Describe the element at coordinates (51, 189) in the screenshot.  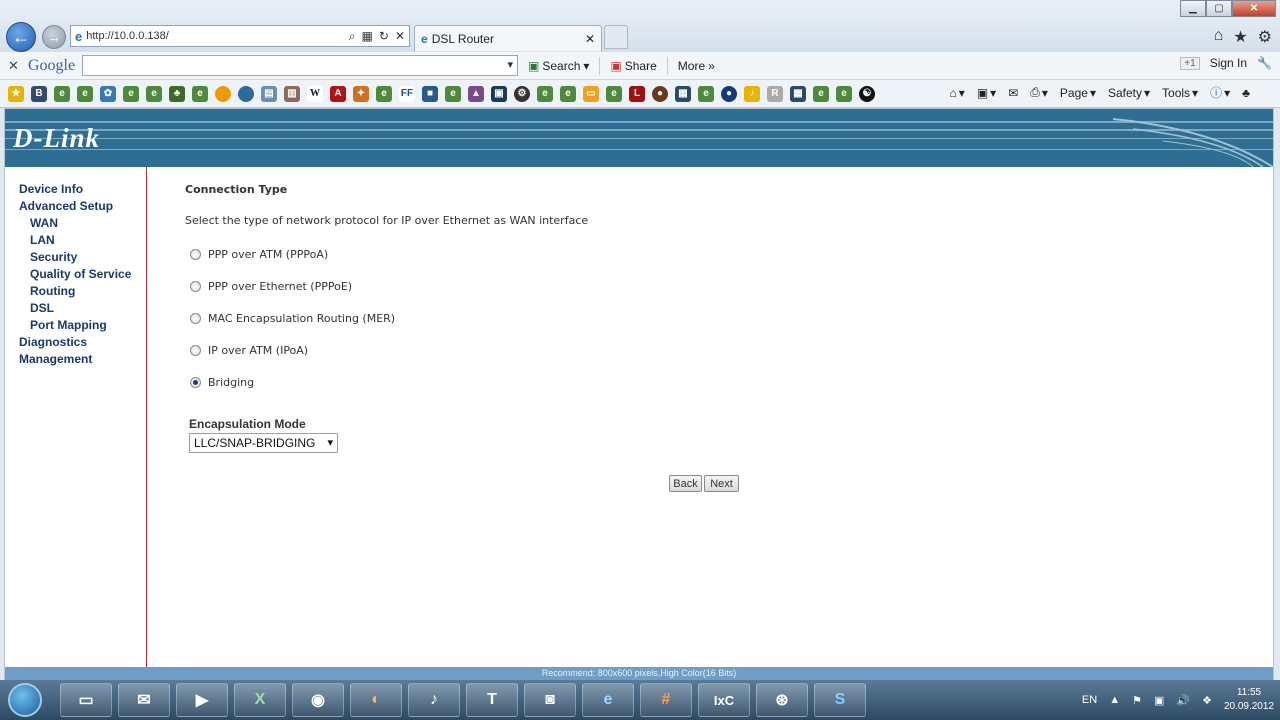
I see `sidebar-item-device-info: Device Info` at that location.